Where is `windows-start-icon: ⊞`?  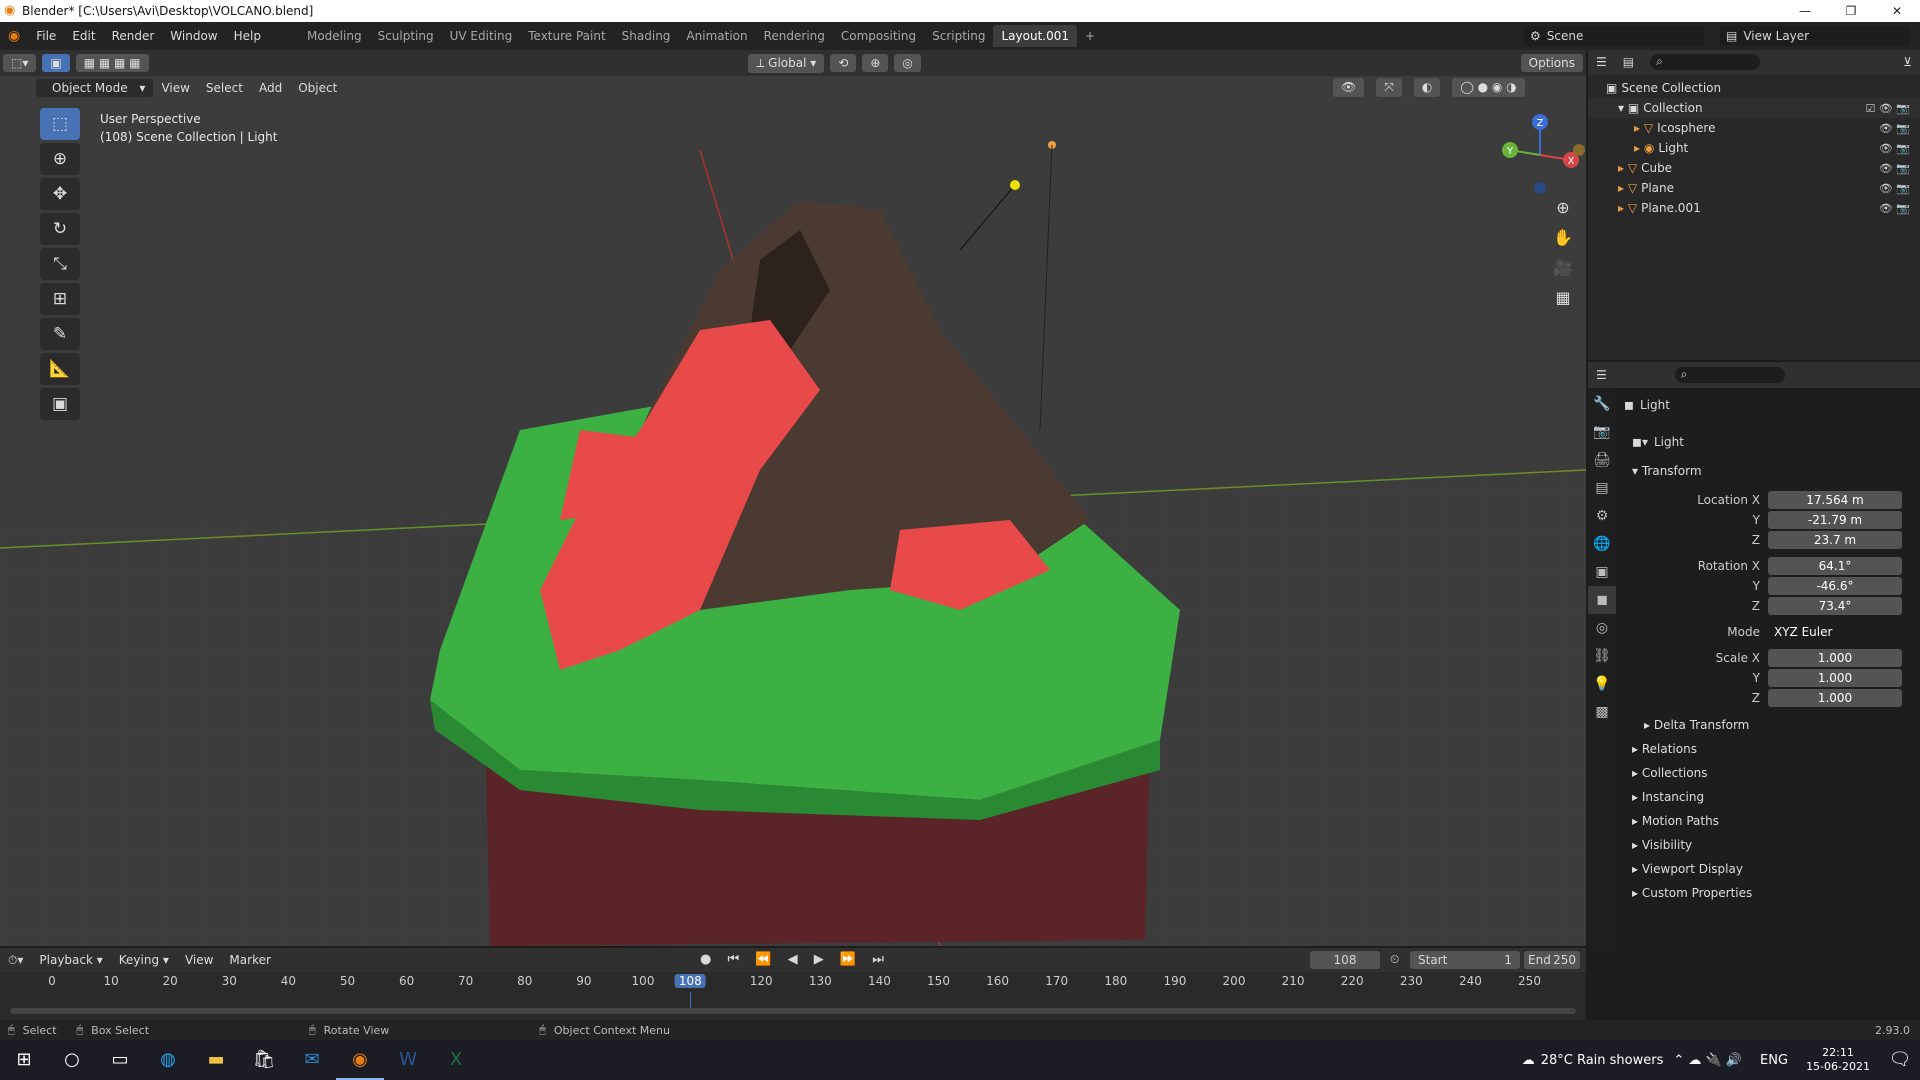 windows-start-icon: ⊞ is located at coordinates (24, 1060).